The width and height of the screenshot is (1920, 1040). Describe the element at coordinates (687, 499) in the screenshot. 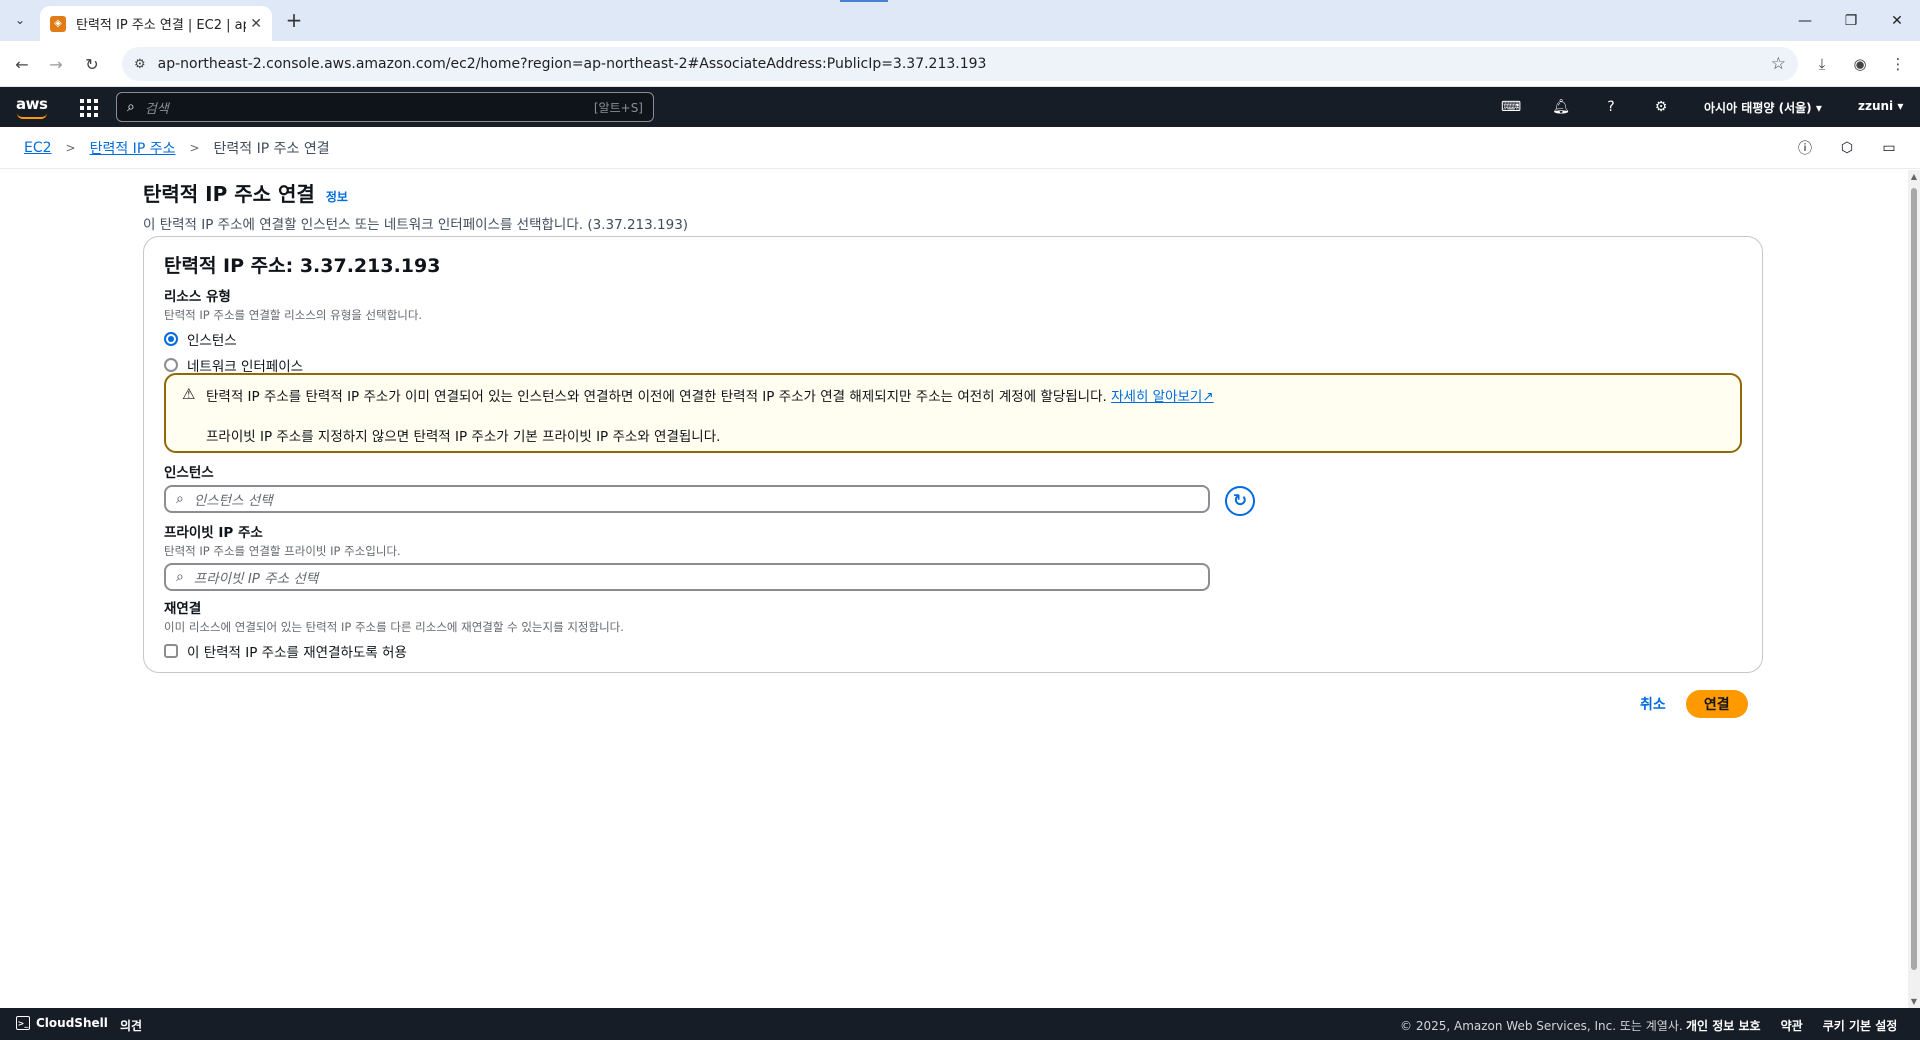

I see `instance-select: ⌕ 인스턴스 선택` at that location.